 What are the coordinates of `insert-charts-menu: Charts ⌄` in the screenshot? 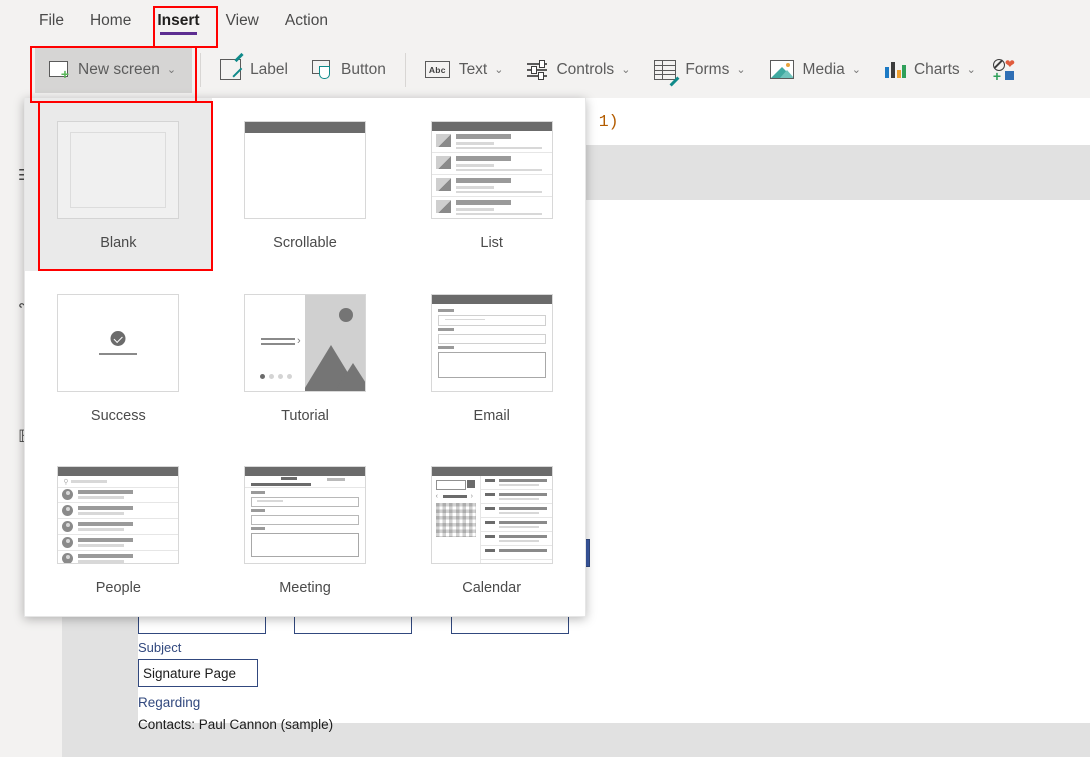 It's located at (930, 69).